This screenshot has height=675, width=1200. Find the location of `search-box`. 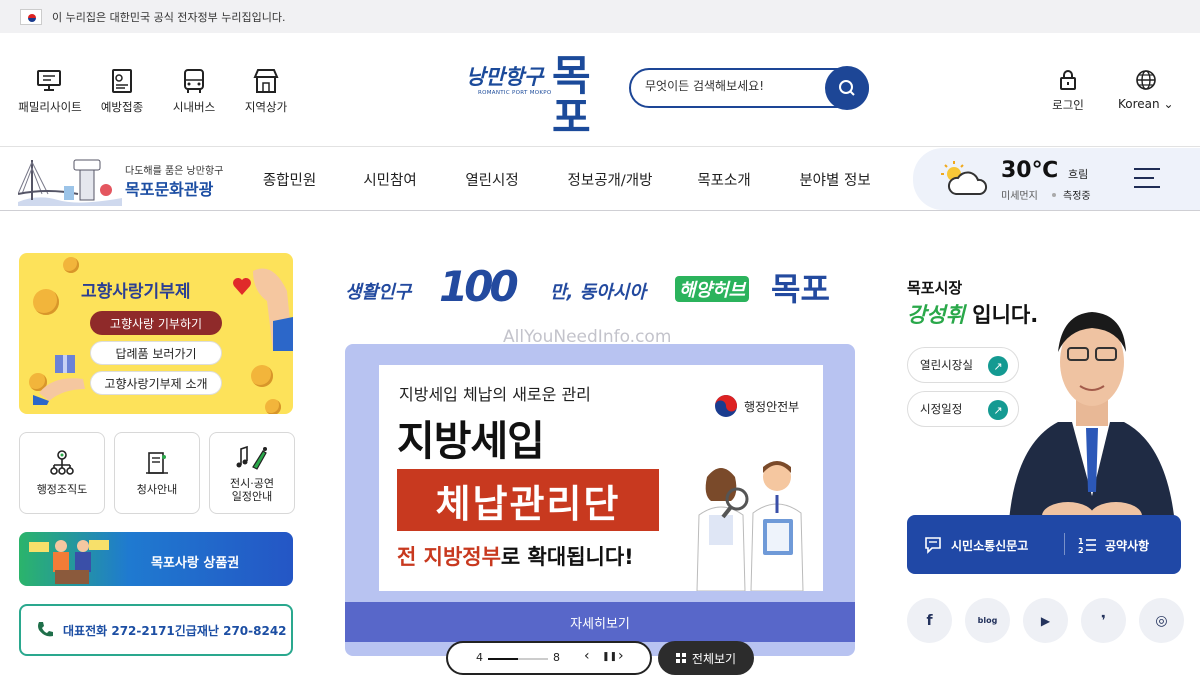

search-box is located at coordinates (749, 88).